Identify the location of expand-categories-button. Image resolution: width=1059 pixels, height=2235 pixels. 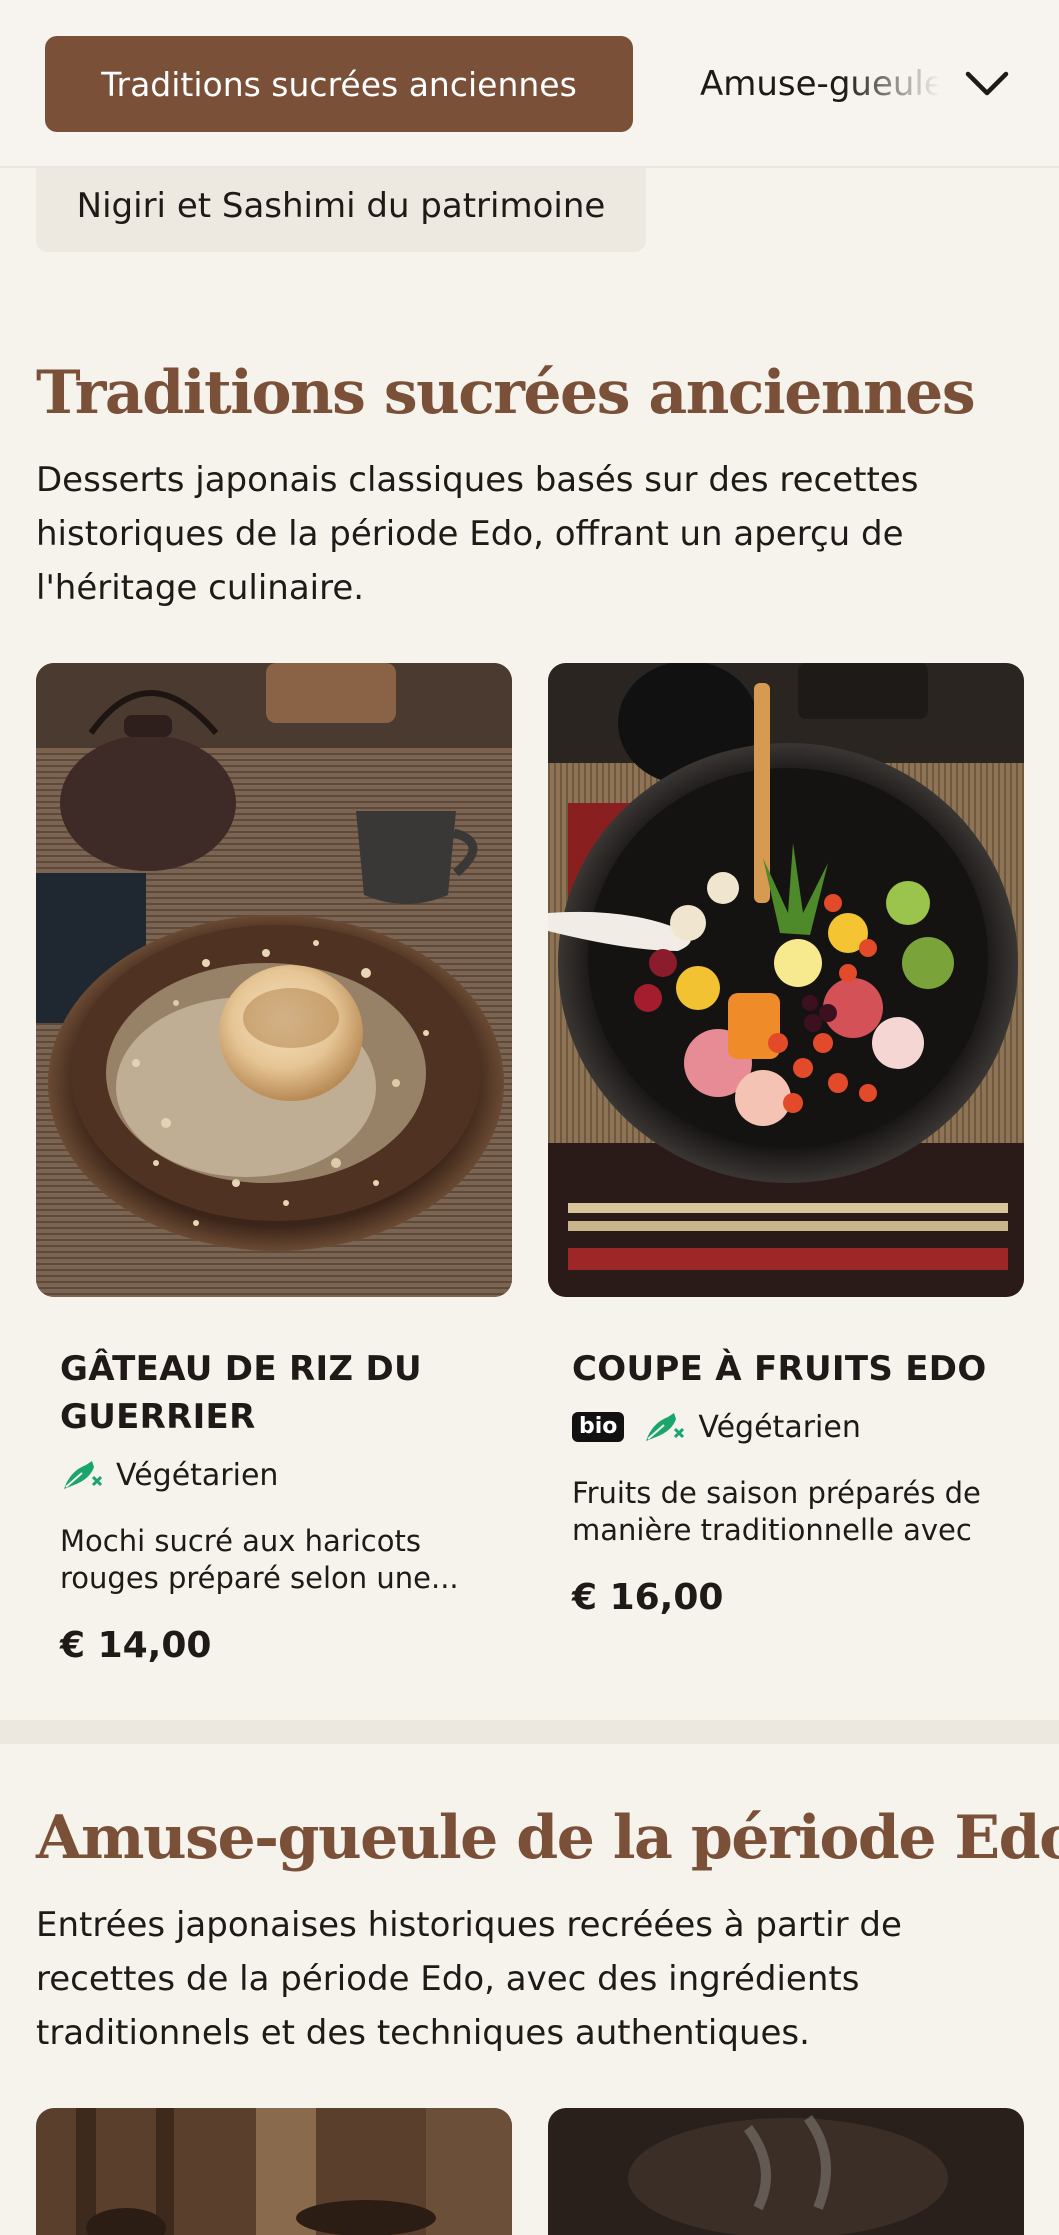
(987, 84).